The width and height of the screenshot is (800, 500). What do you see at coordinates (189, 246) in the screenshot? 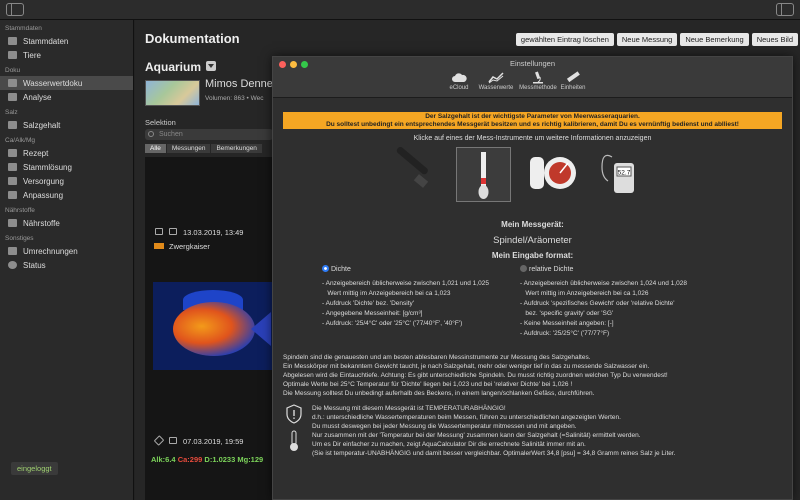
I see `entry-name: Zwergkaiser` at bounding box center [189, 246].